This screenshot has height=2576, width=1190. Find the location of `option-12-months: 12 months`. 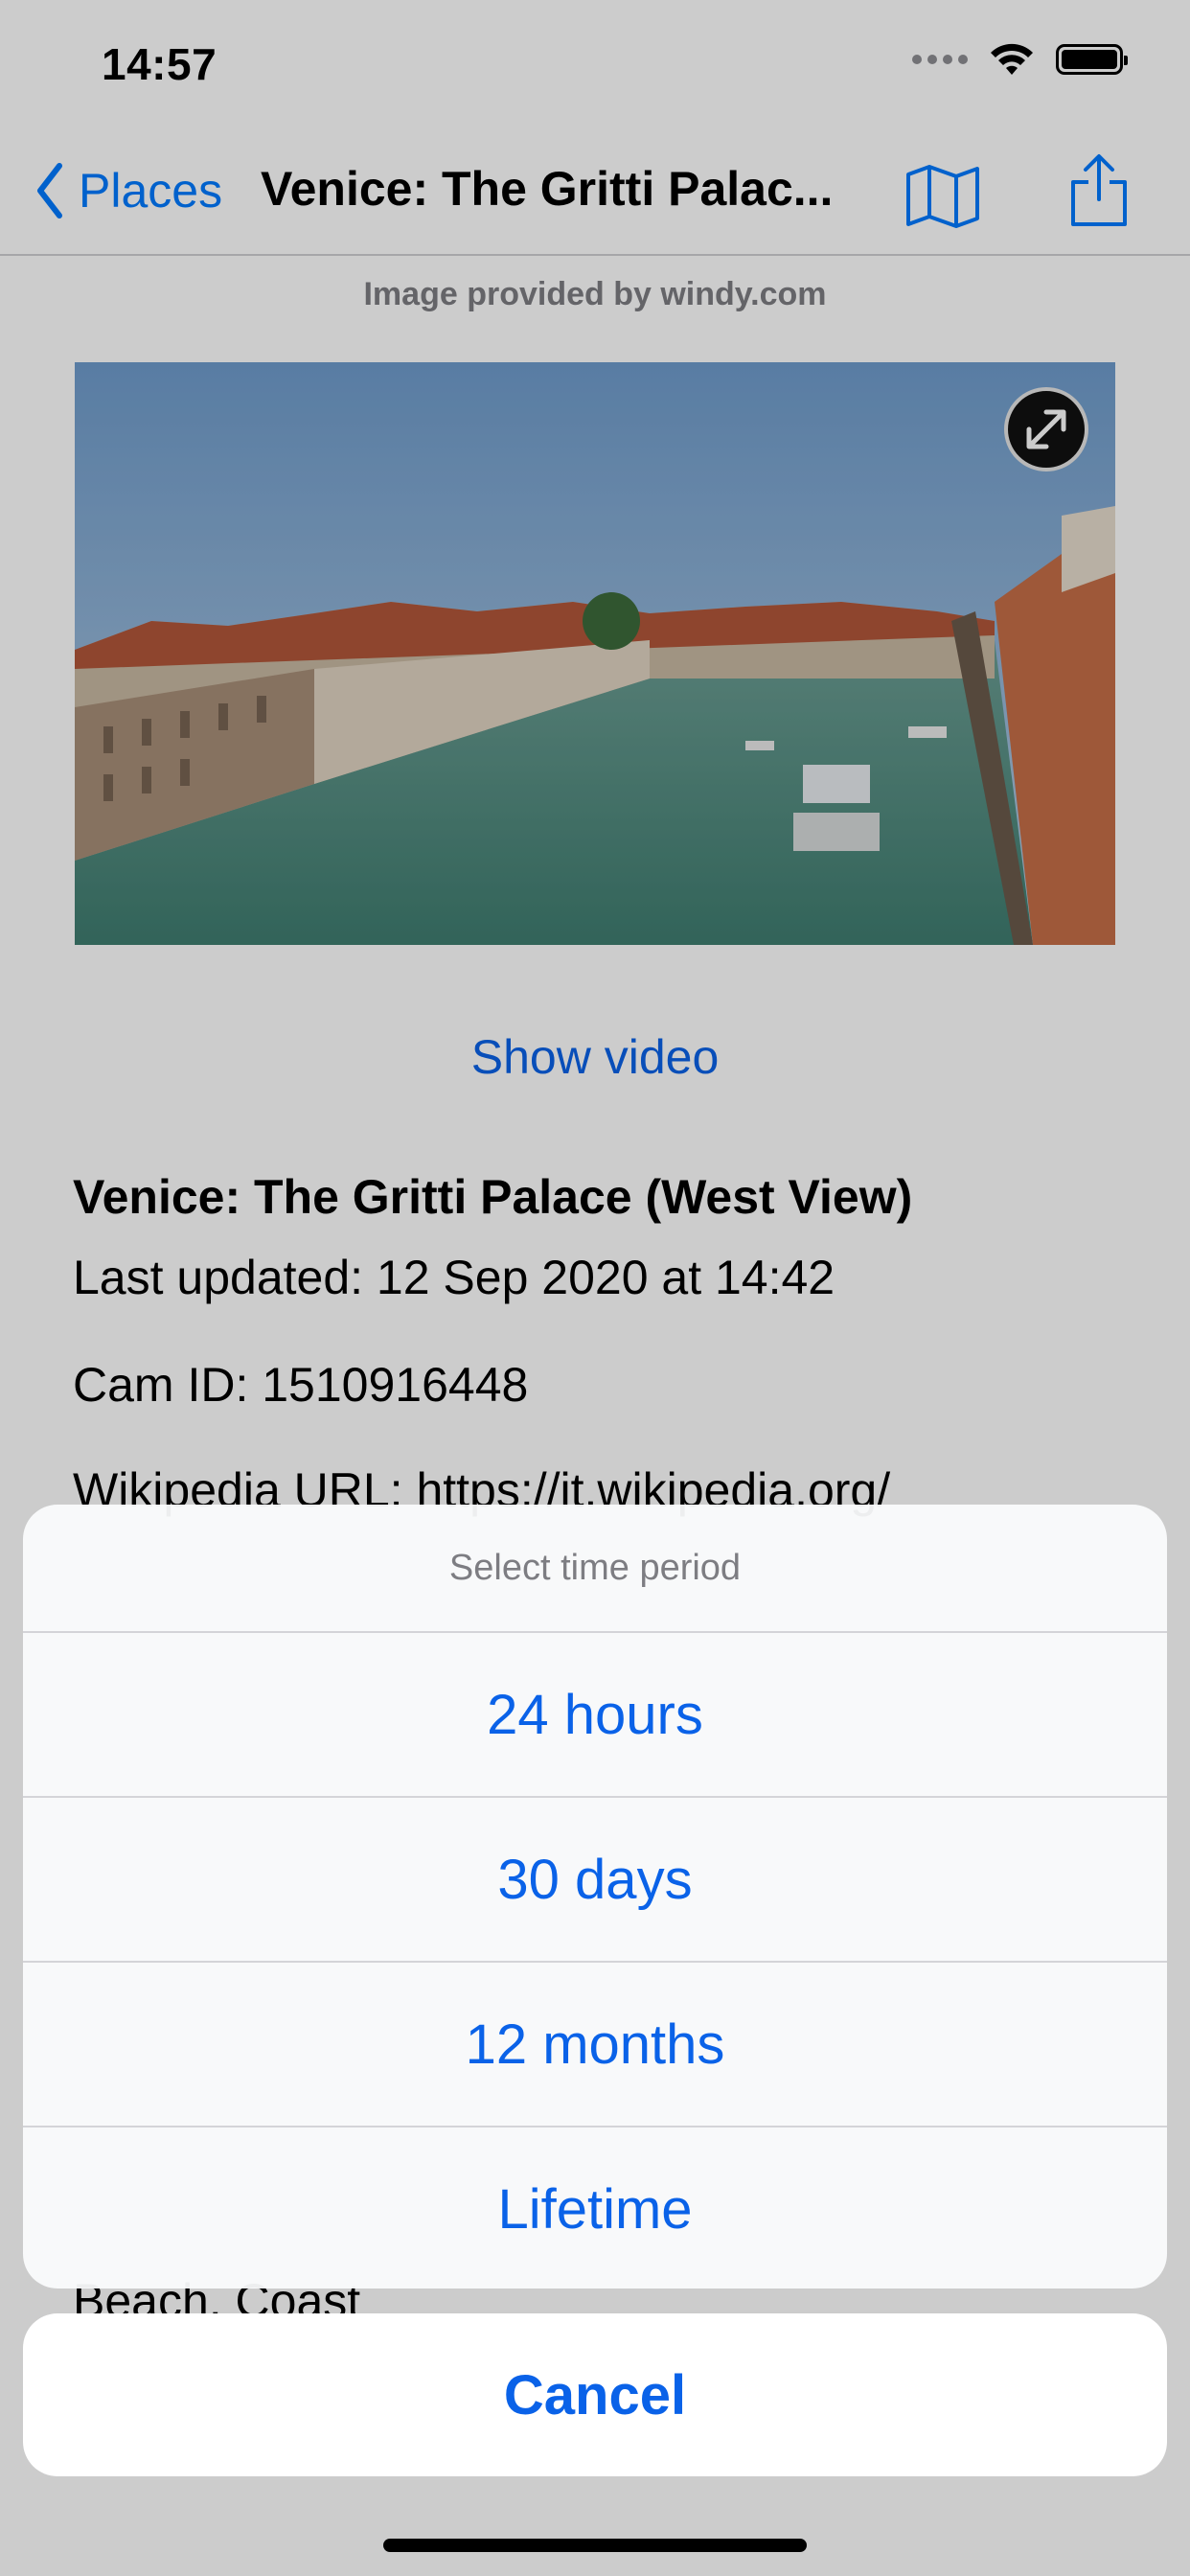

option-12-months: 12 months is located at coordinates (595, 2045).